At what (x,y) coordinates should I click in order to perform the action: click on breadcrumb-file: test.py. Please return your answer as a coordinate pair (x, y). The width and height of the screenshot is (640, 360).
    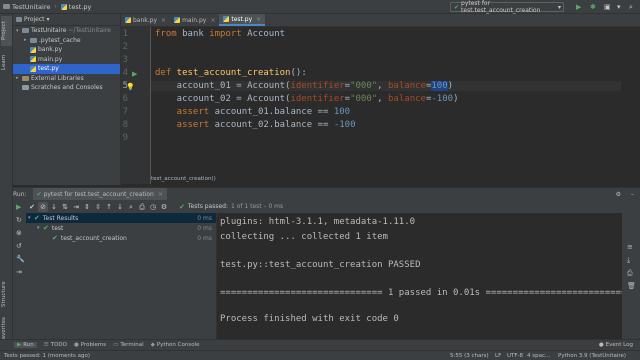
    Looking at the image, I should click on (76, 6).